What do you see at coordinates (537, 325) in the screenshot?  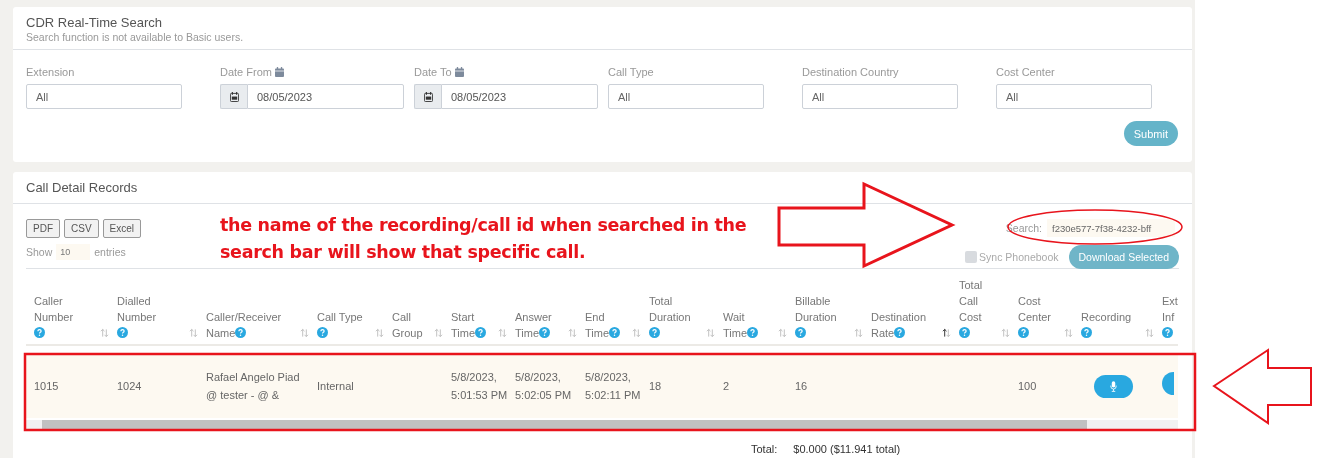 I see `column-header: Answer Time` at bounding box center [537, 325].